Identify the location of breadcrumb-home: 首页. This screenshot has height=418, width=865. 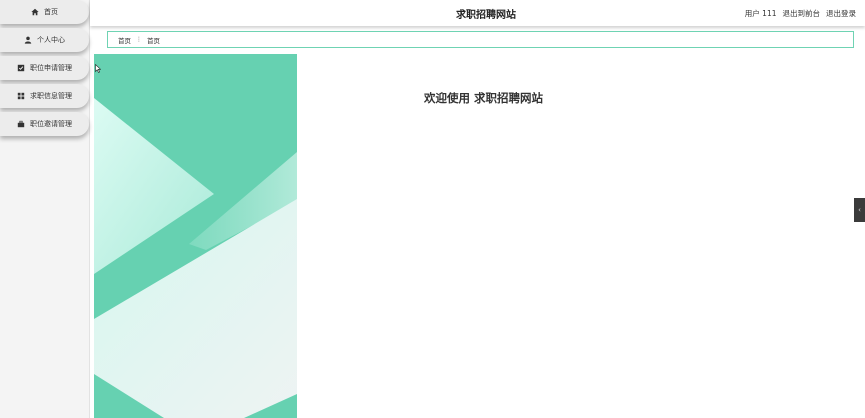
(124, 40).